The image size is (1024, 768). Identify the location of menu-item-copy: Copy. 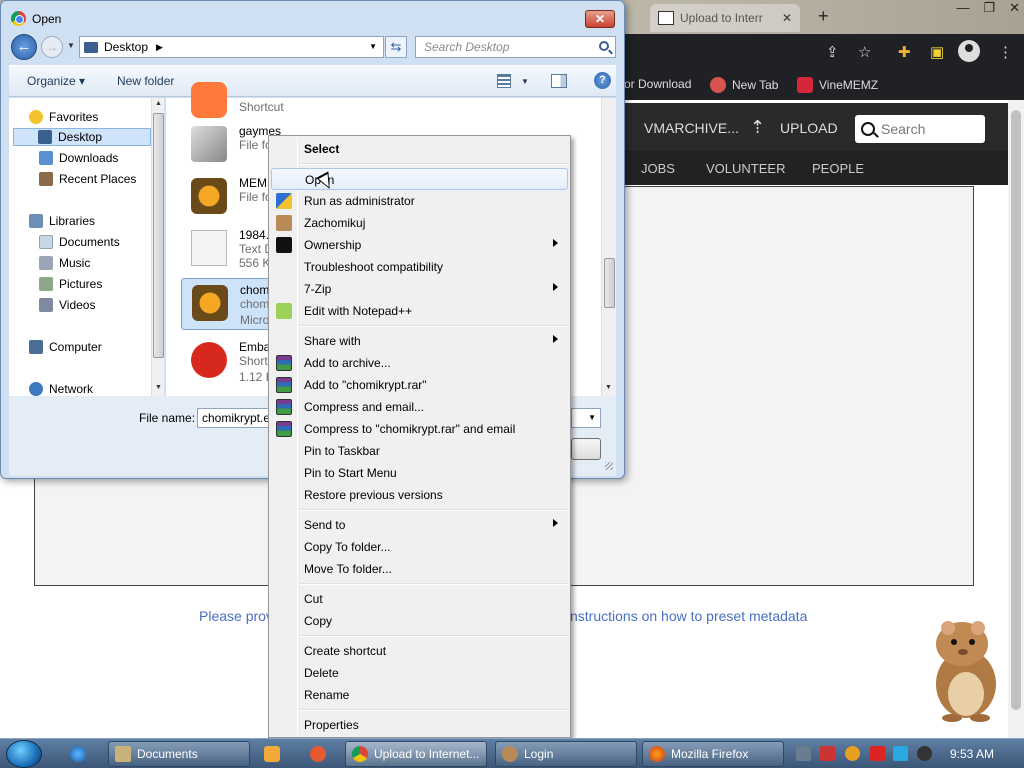
(419, 621).